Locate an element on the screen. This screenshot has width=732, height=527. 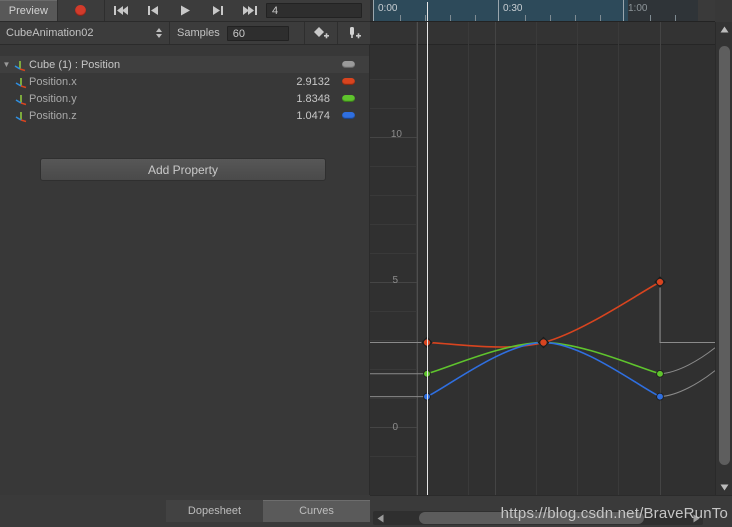
watermark-text: https://blog.csdn.net/BraveRunTo is located at coordinates (614, 513).